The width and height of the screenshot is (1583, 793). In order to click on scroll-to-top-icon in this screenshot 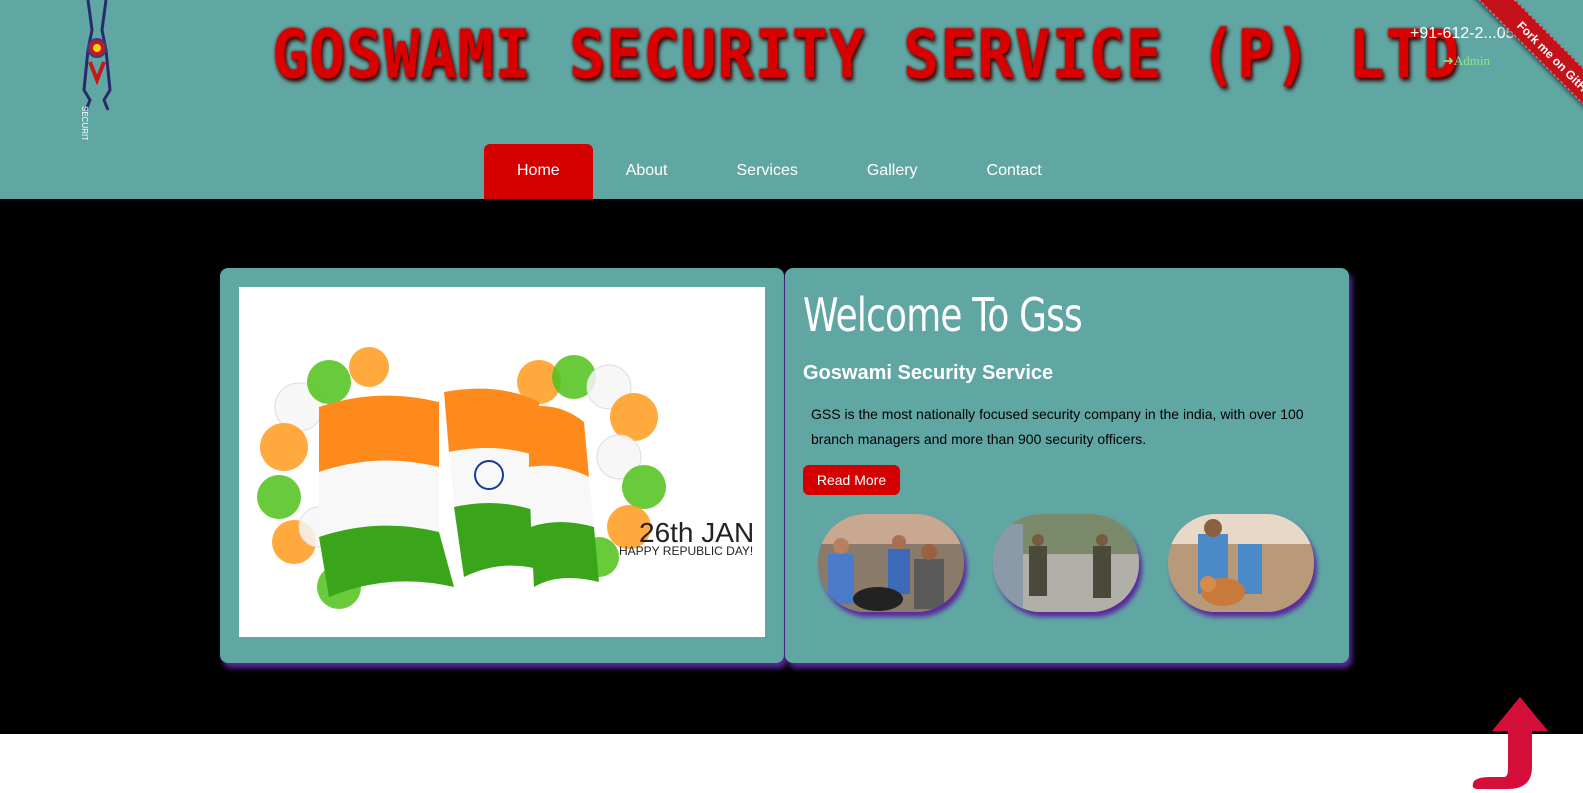, I will do `click(1510, 743)`.